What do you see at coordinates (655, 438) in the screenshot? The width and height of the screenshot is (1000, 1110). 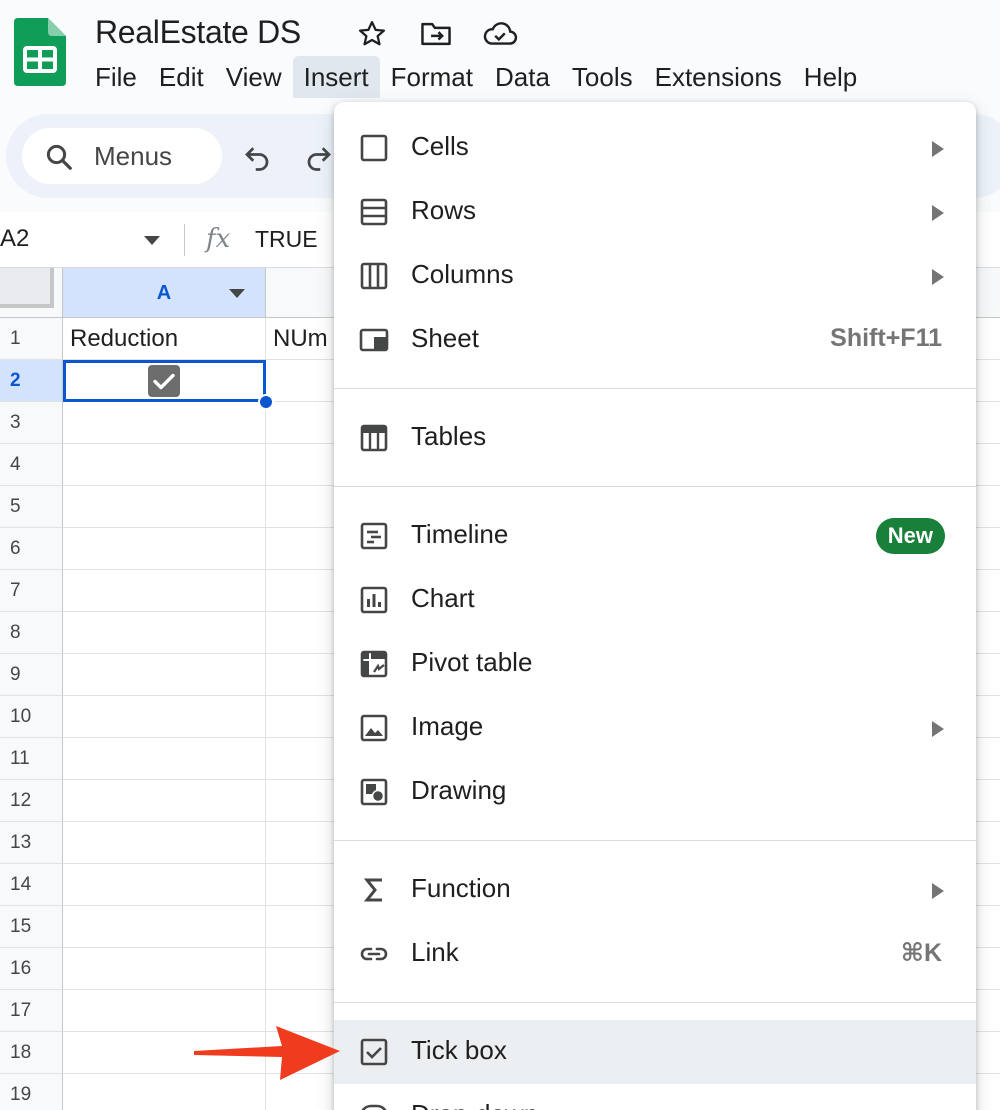 I see `menu-item-tables: Tables` at bounding box center [655, 438].